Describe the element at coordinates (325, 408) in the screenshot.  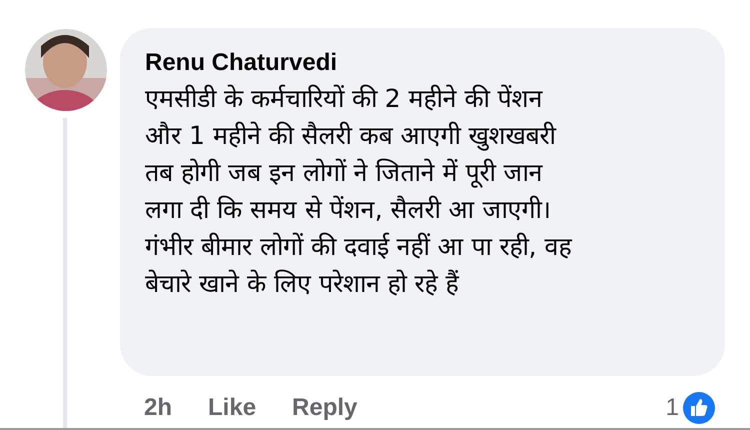
I see `action-link: Reply` at that location.